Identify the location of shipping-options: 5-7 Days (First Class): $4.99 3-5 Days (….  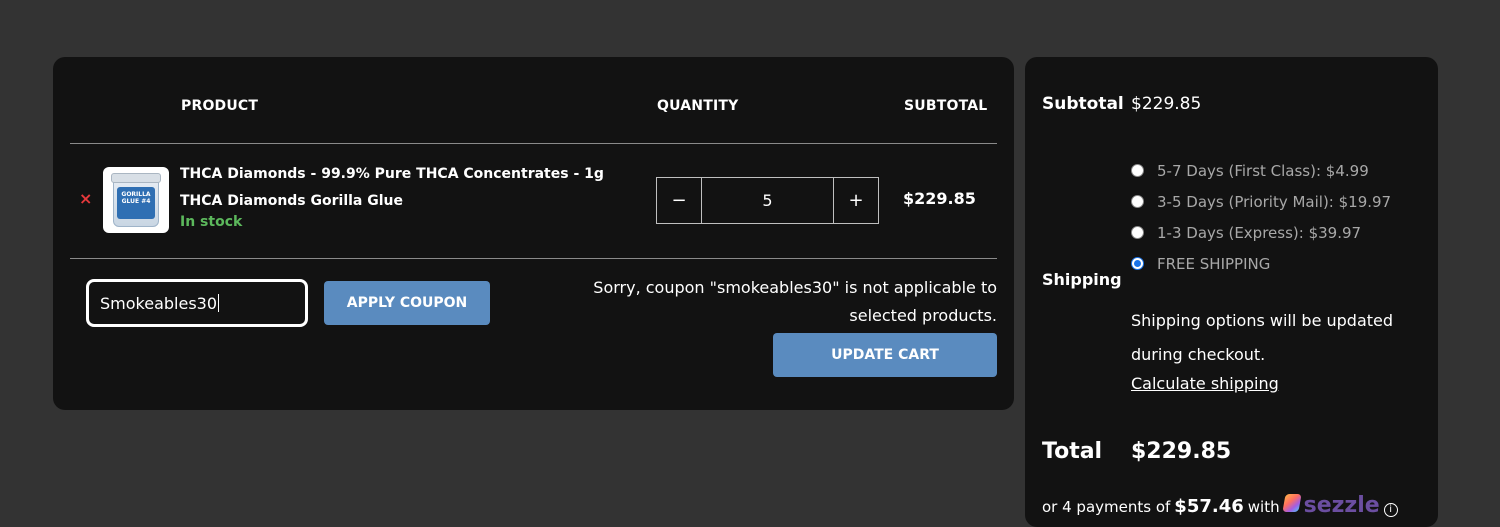
(1261, 217).